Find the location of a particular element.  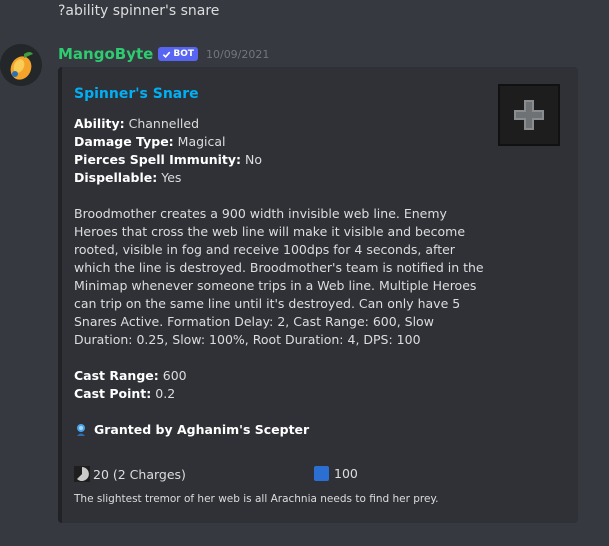

bot-badge: BOT is located at coordinates (178, 54).